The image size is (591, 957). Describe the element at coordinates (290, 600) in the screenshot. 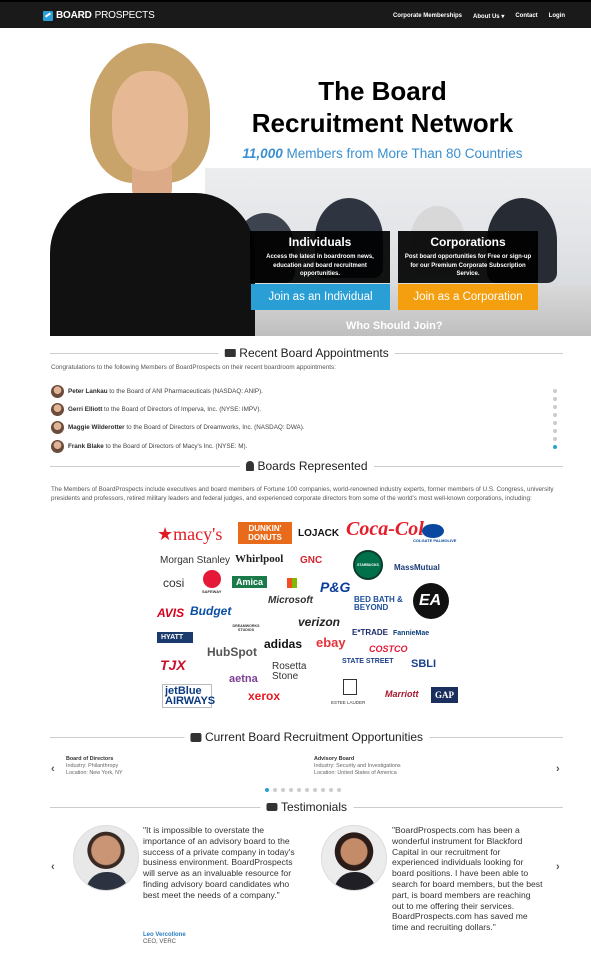

I see `logo-microsoft: Microsoft` at that location.